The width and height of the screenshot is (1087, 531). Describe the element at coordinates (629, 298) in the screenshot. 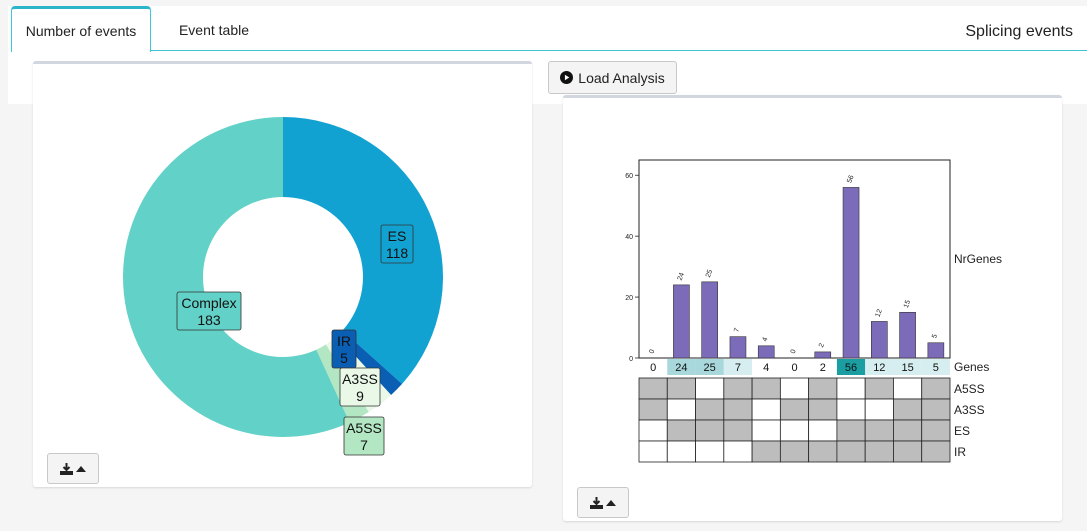

I see `y-tick-label: 20` at that location.